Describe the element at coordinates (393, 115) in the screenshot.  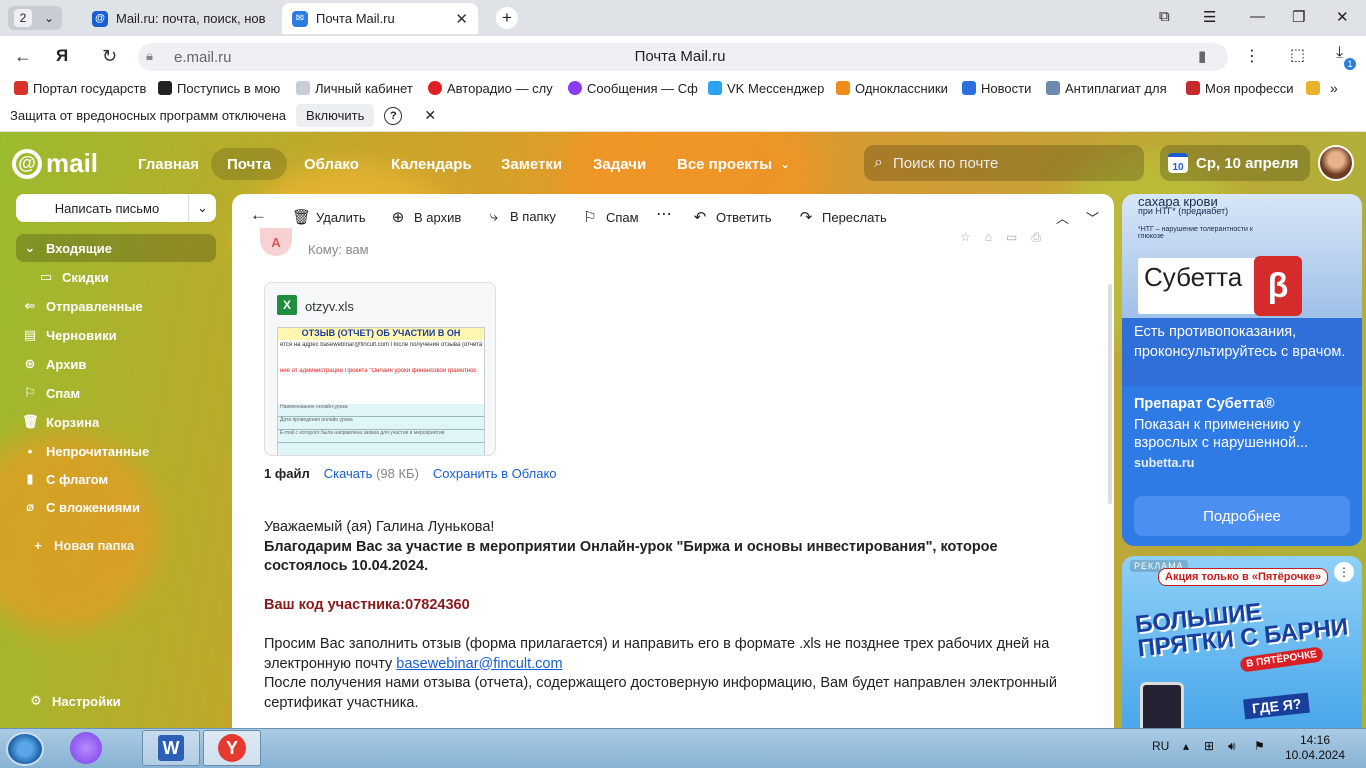
I see `help-icon: ?` at that location.